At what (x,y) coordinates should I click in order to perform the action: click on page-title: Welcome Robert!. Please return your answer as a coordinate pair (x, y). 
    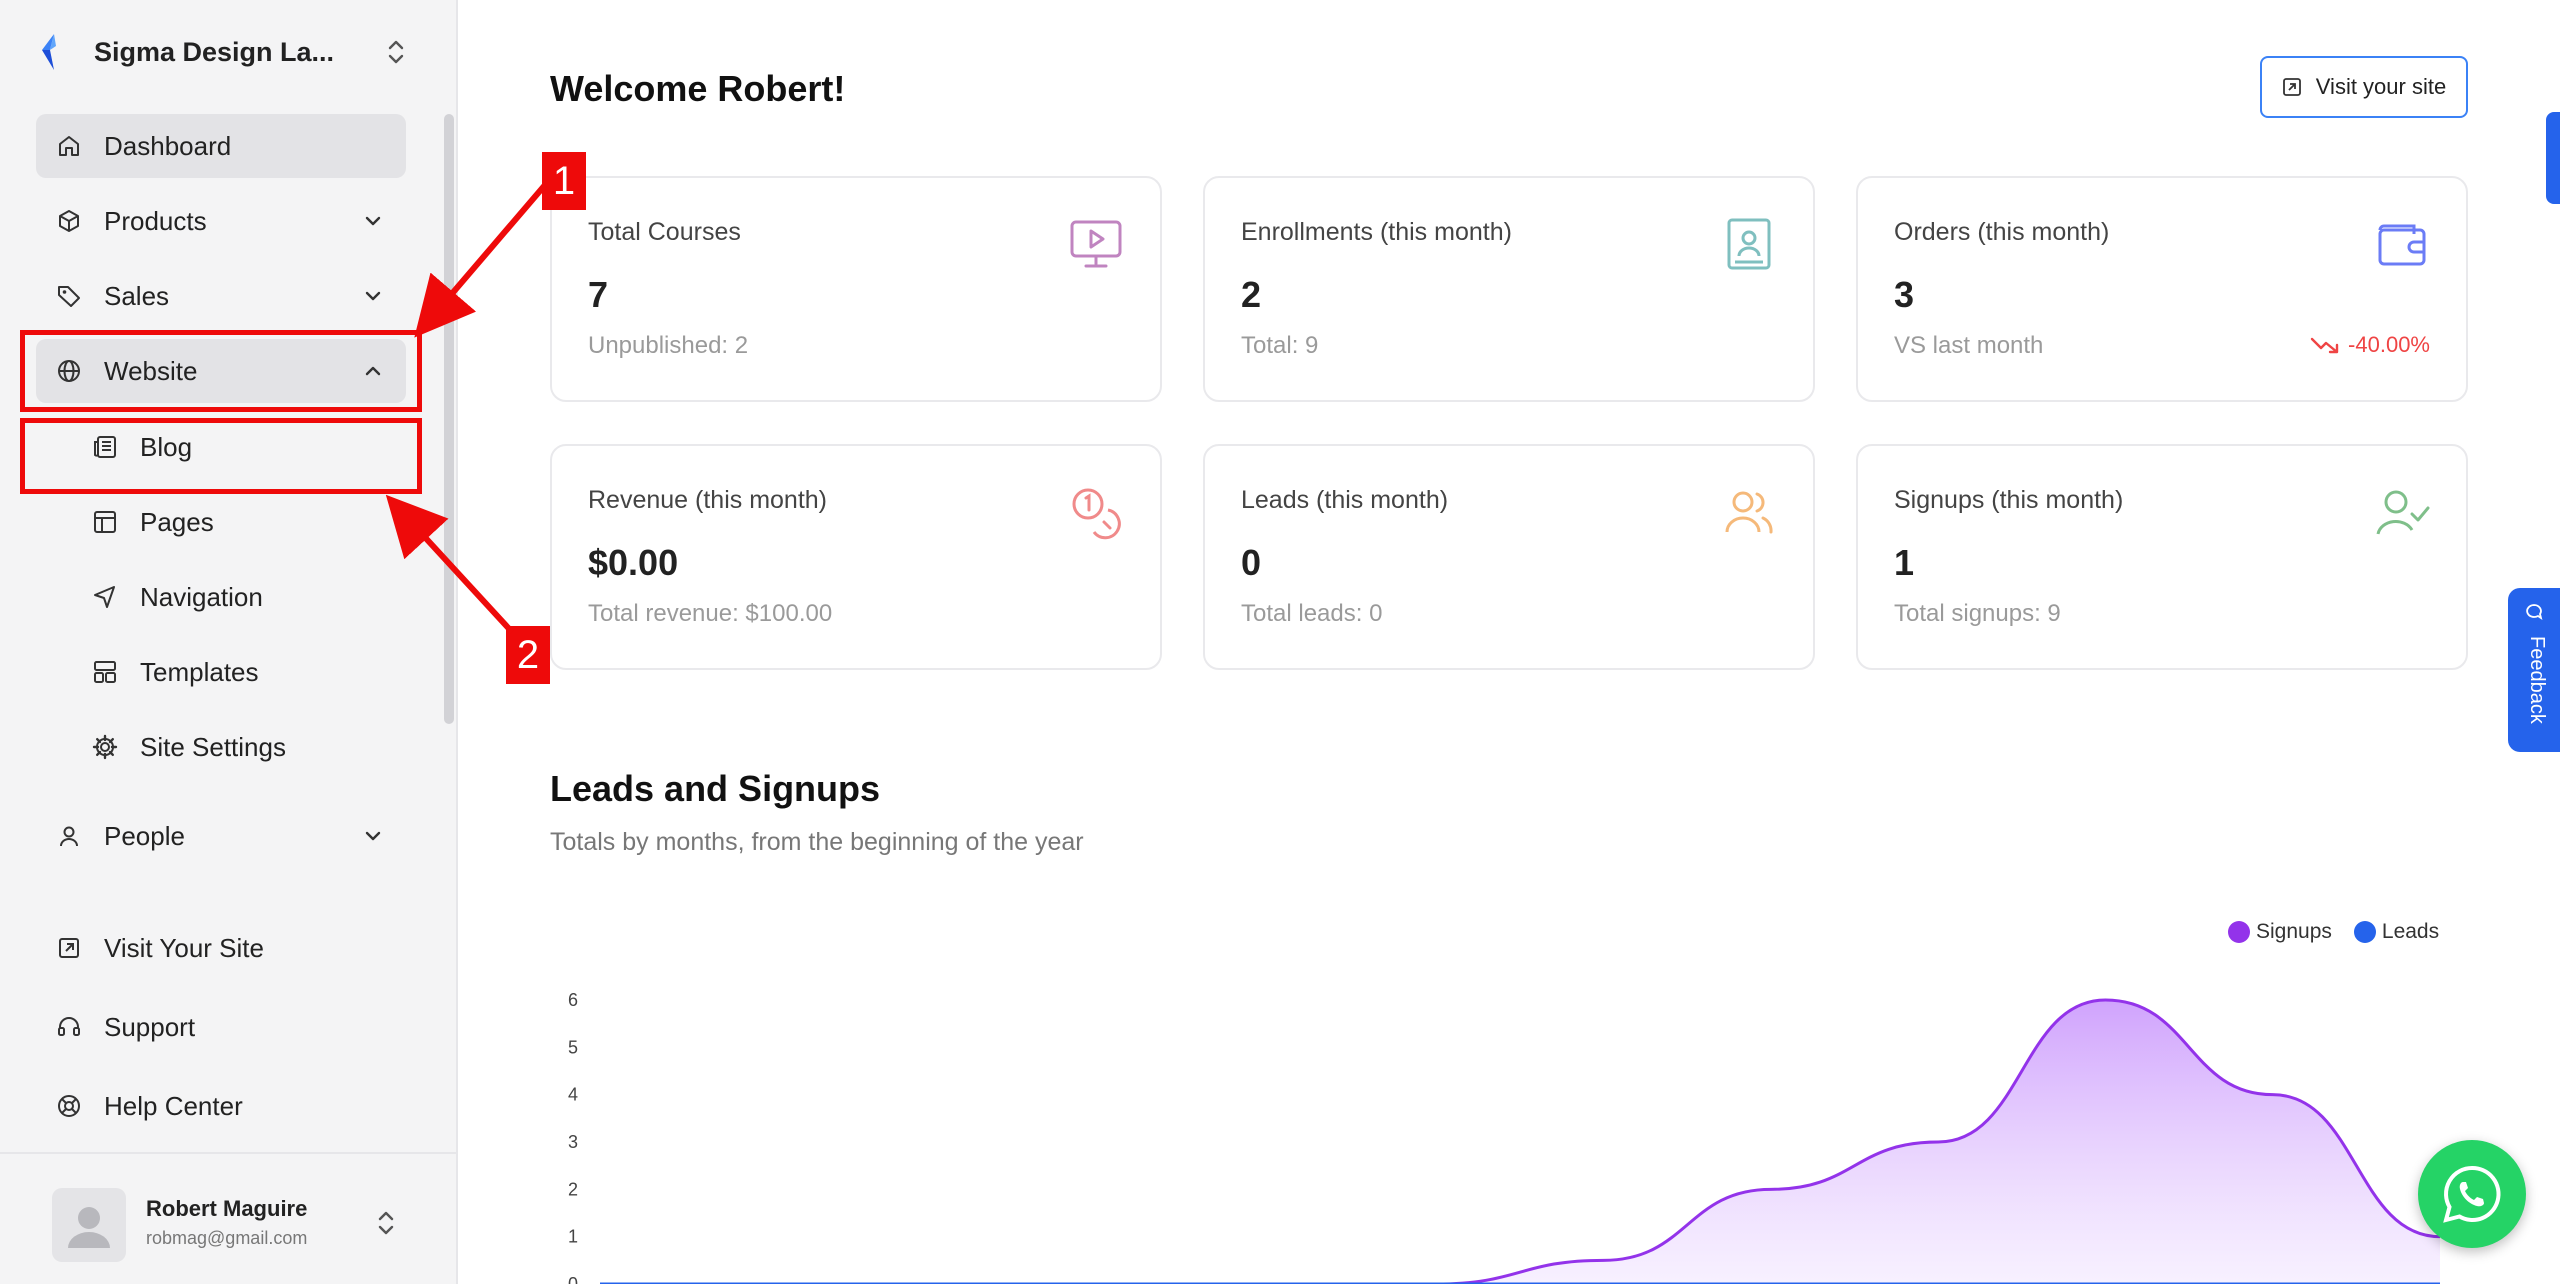
    Looking at the image, I should click on (698, 88).